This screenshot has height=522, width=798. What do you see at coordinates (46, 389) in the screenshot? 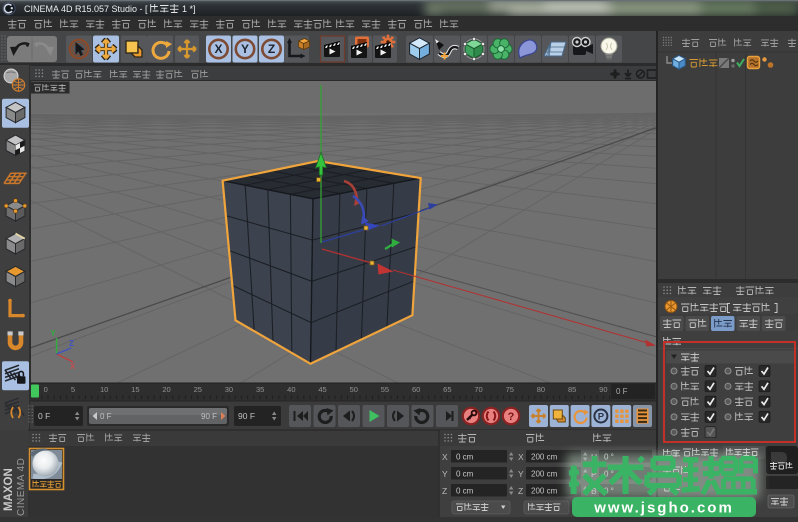
I see `svg-text: 0` at bounding box center [46, 389].